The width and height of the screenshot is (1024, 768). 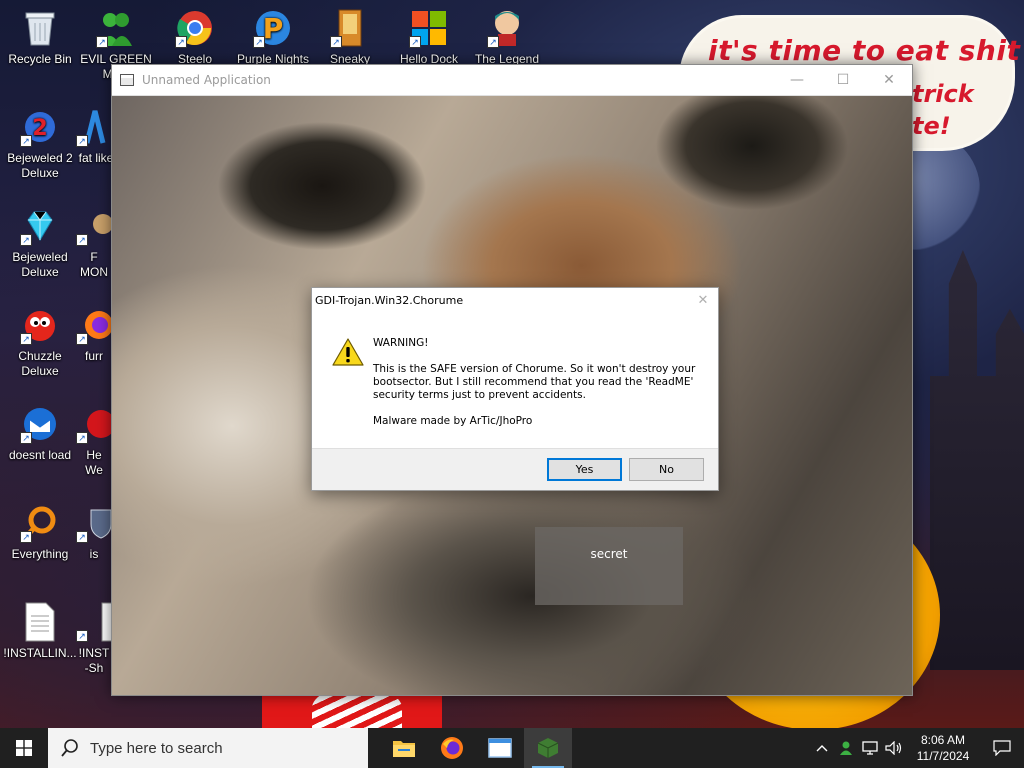 I want to click on desktop-icon-bejeweled2: 2 ↗ Bejeweled 2 Deluxe, so click(x=40, y=144).